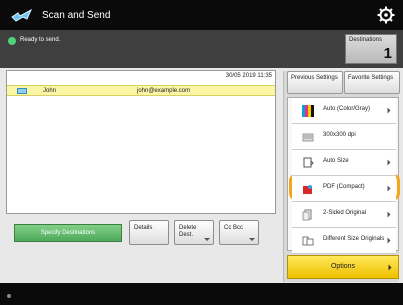  What do you see at coordinates (239, 232) in the screenshot?
I see `cc-bcc-button: Cc Bcc` at bounding box center [239, 232].